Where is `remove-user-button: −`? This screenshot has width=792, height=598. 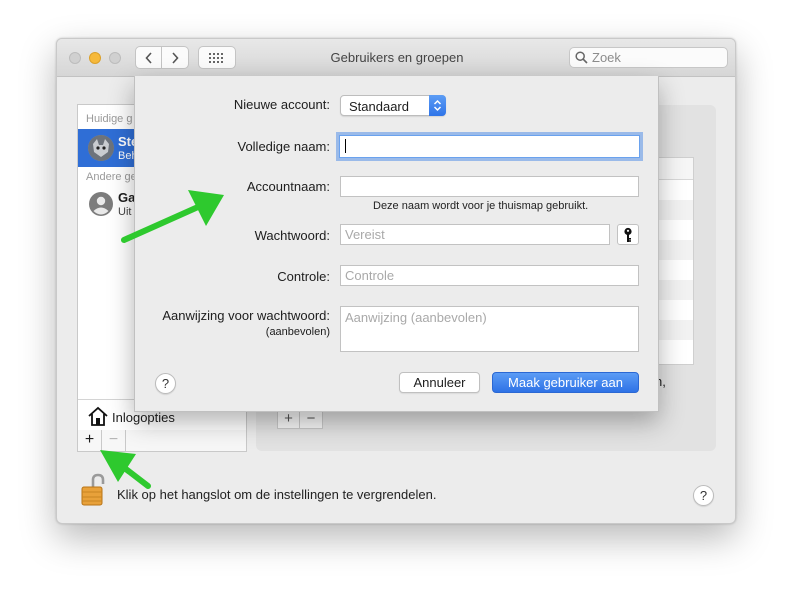
remove-user-button: − is located at coordinates (114, 440).